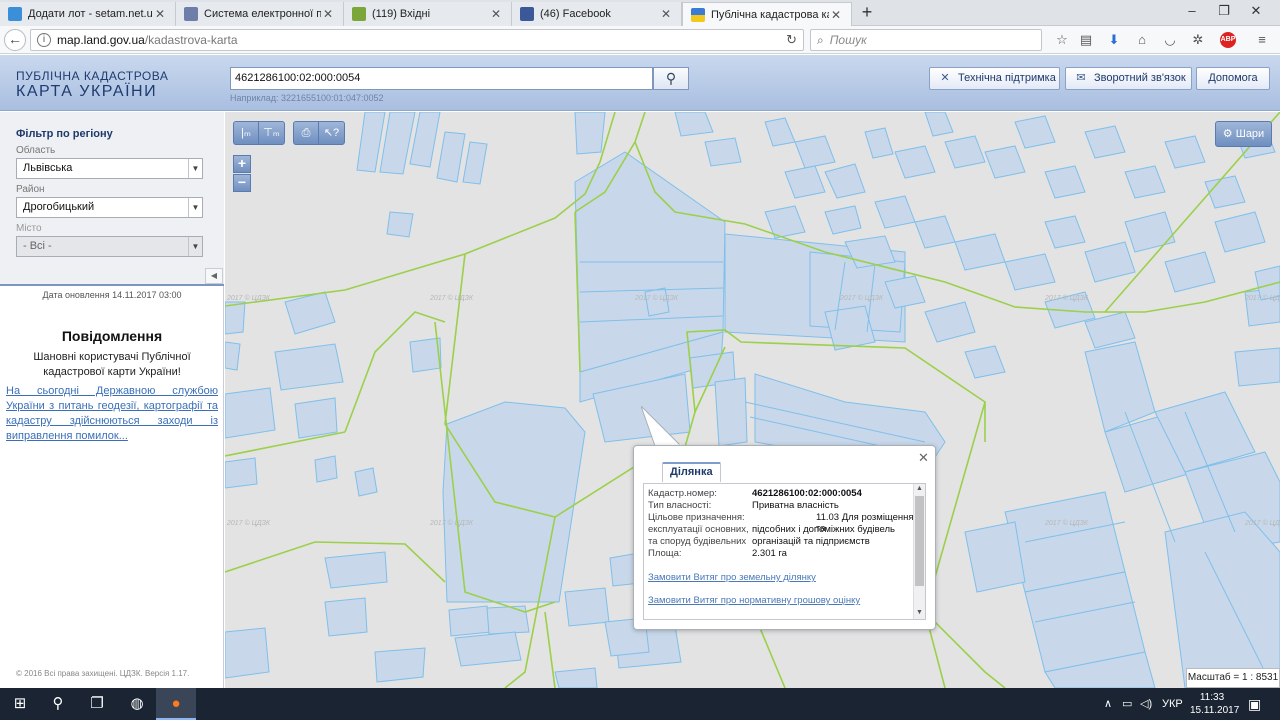 This screenshot has width=1280, height=720. What do you see at coordinates (15, 40) in the screenshot?
I see `back-arrow-icon: ←` at bounding box center [15, 40].